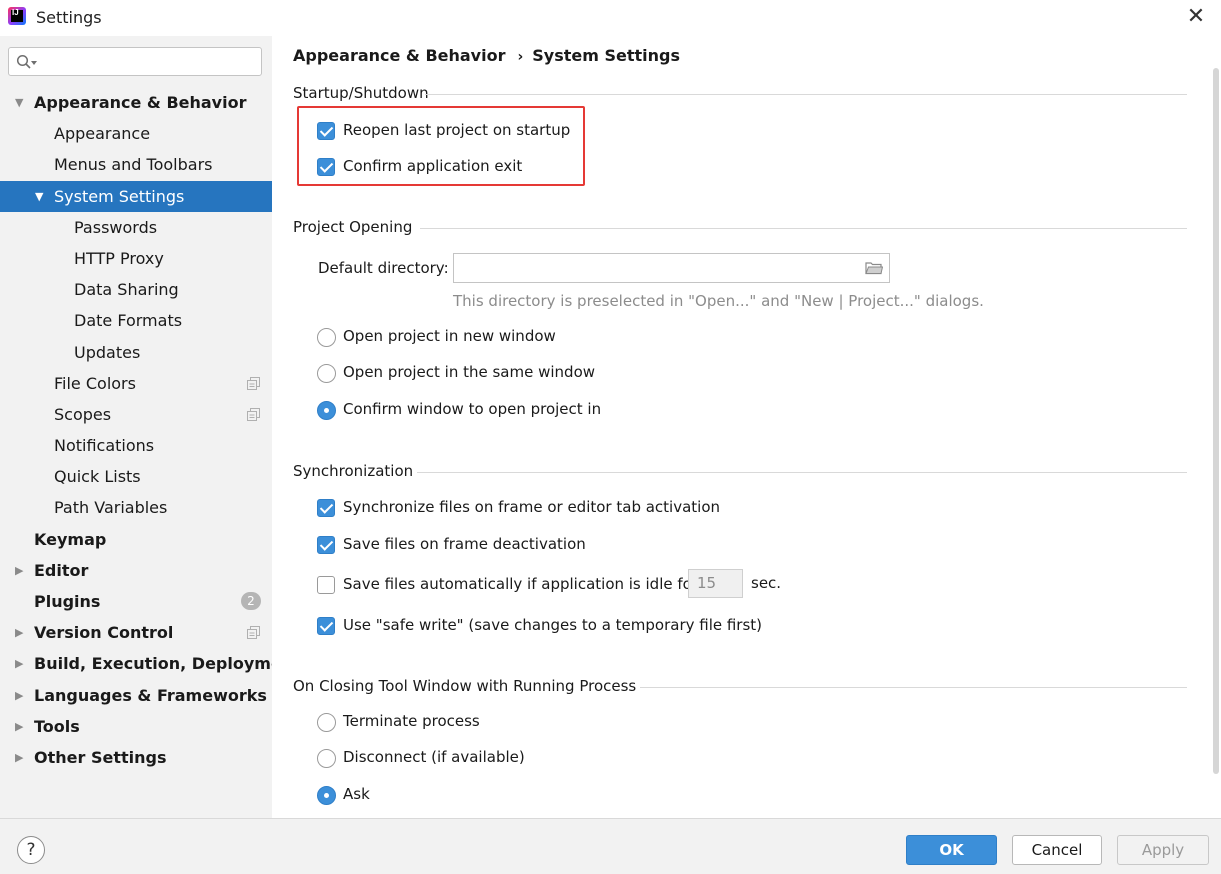 The image size is (1221, 874). What do you see at coordinates (136, 196) in the screenshot?
I see `sidebar-item-system-settings: ▼ System Settings` at bounding box center [136, 196].